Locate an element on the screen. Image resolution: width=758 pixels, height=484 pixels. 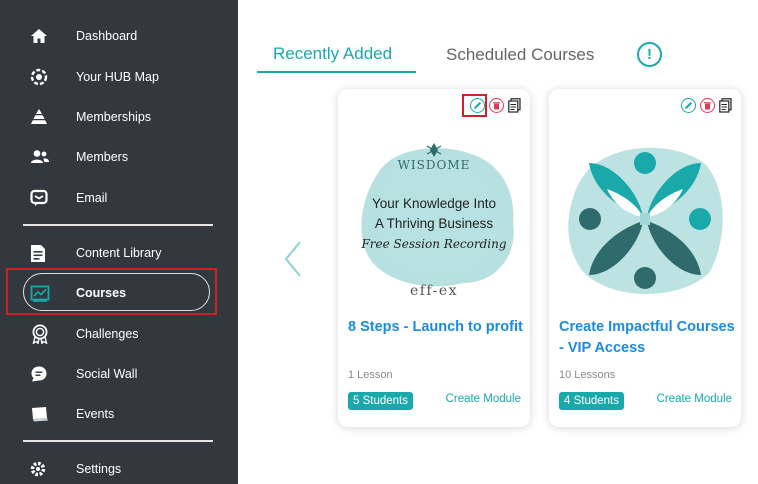
sidebar-item-memberships: Memberships is located at coordinates (90, 117).